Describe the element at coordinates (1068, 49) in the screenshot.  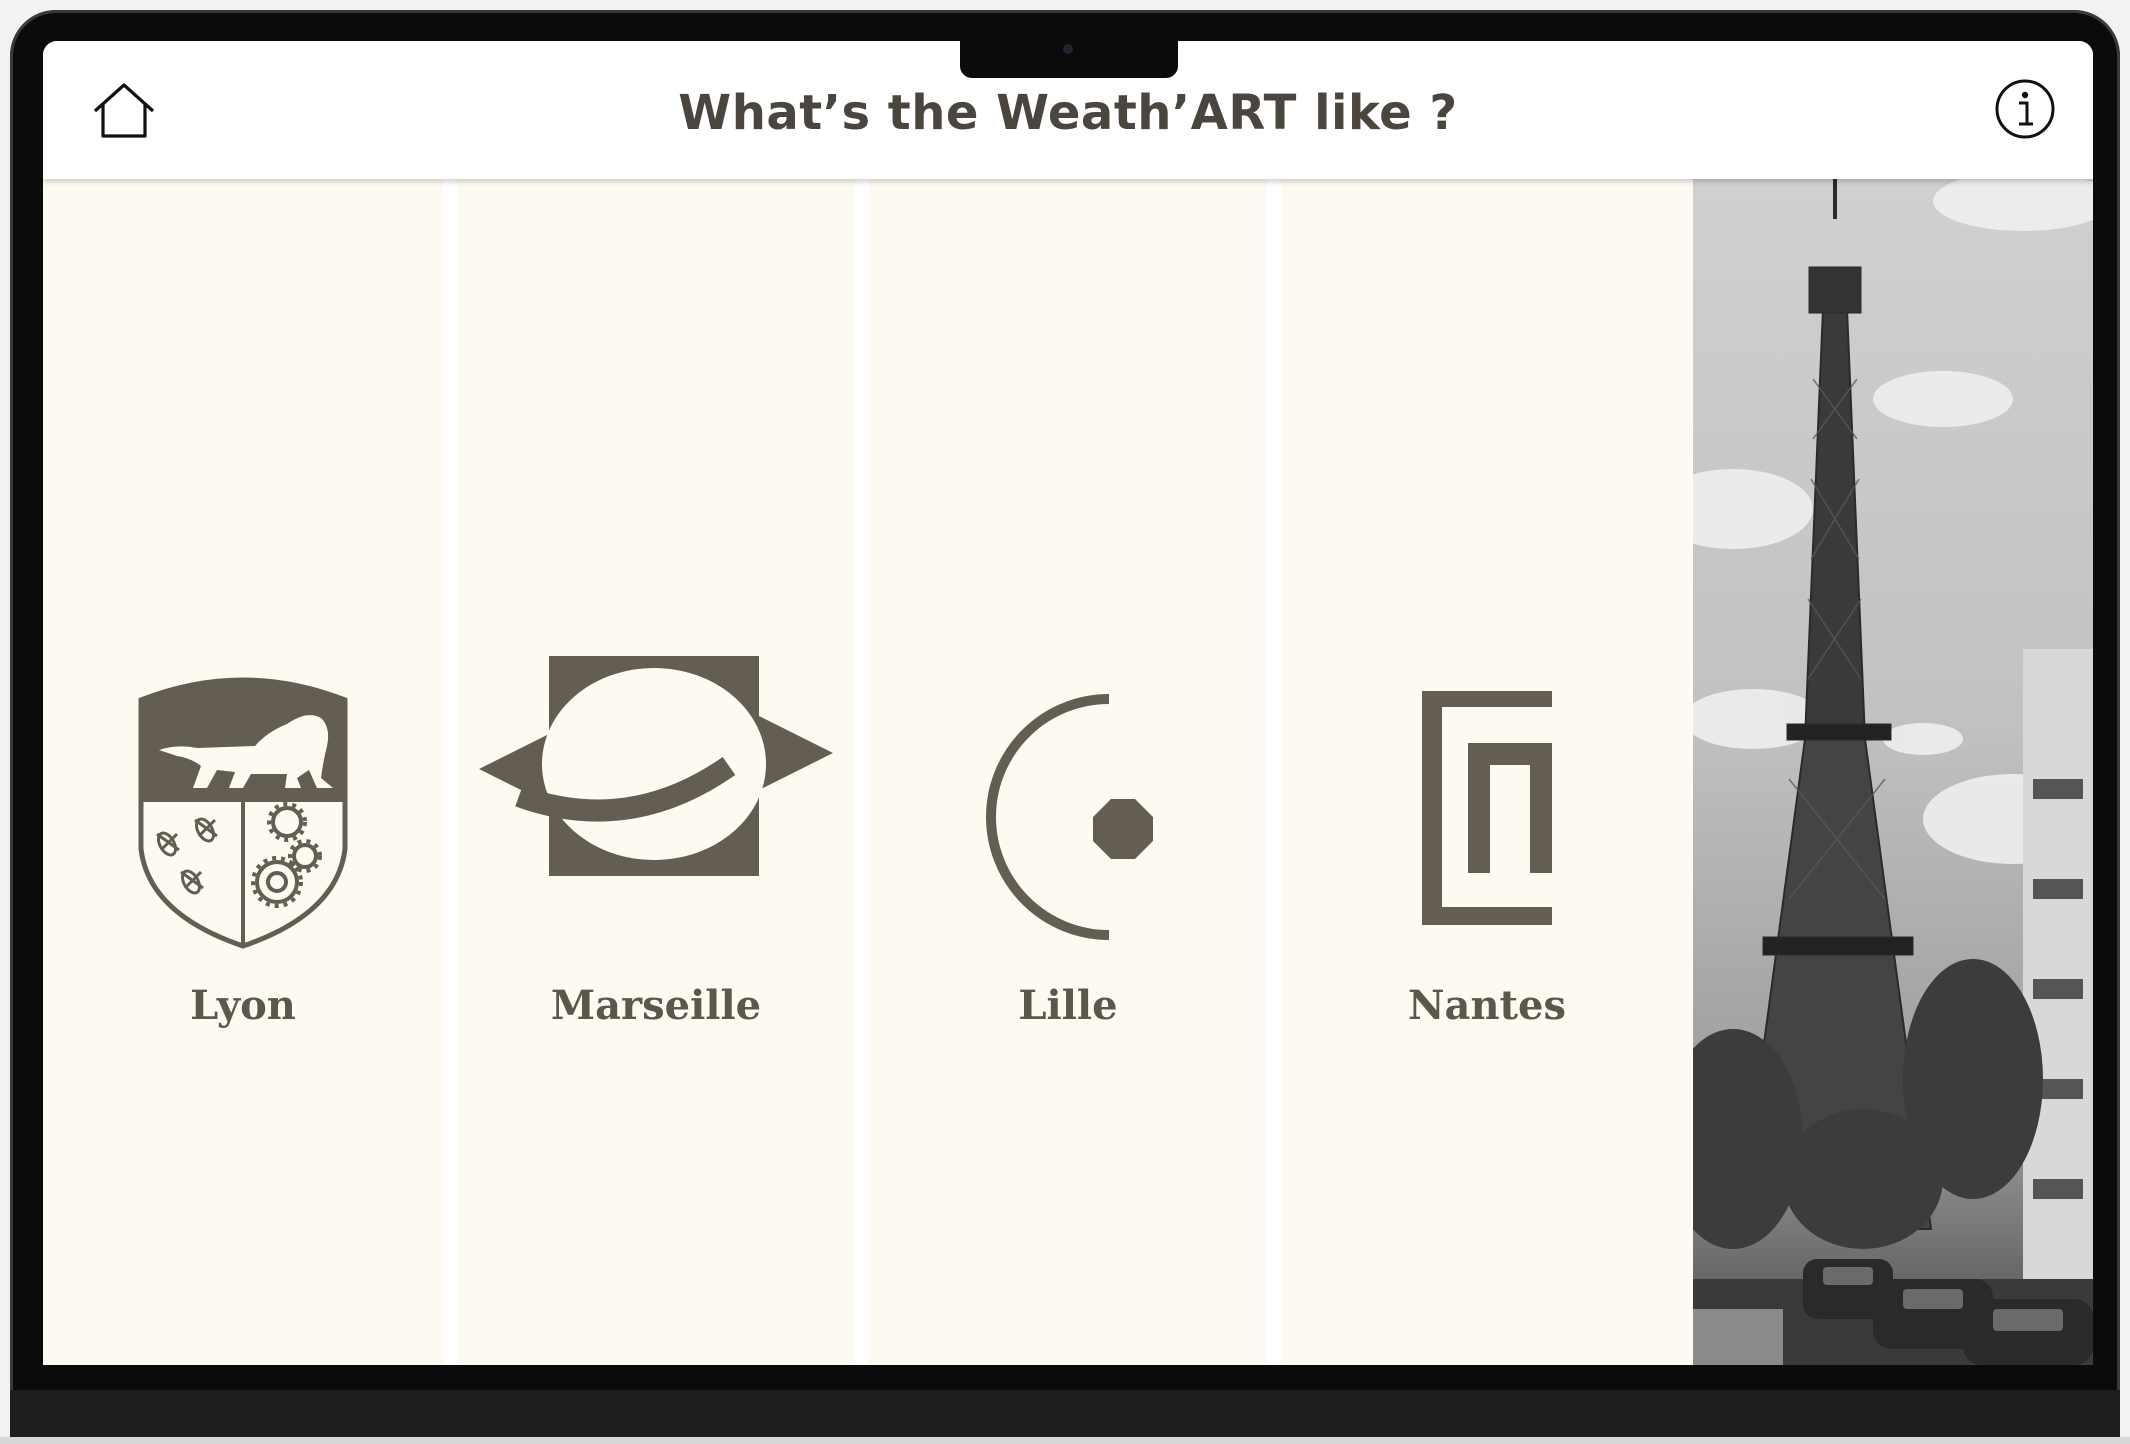
I see `camera-icon` at that location.